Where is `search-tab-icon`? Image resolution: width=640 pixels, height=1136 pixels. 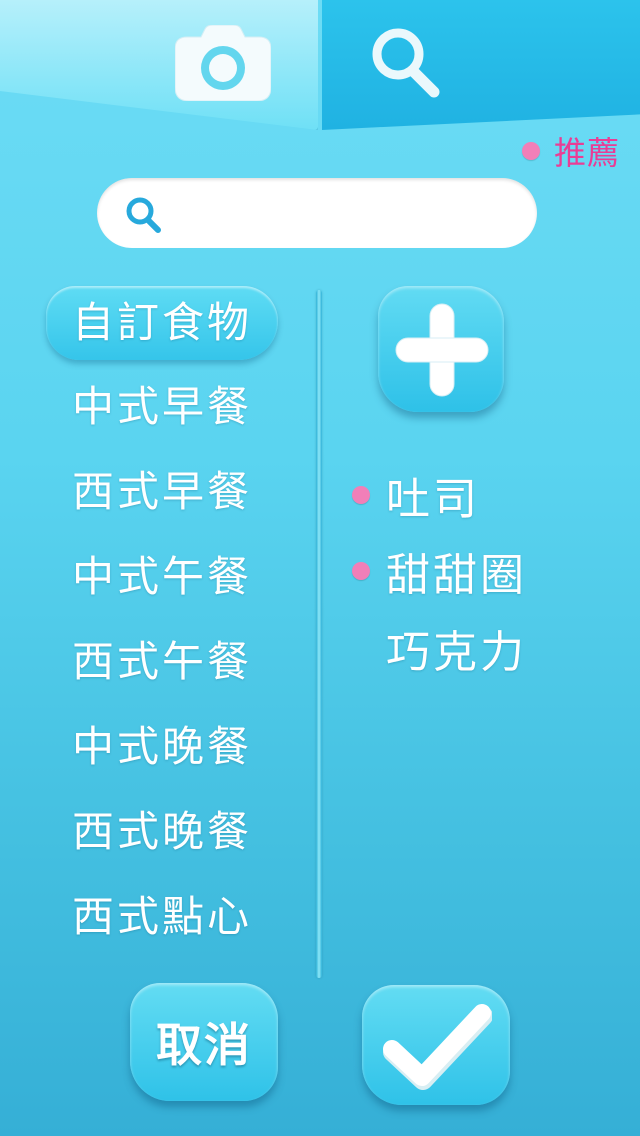 search-tab-icon is located at coordinates (406, 63).